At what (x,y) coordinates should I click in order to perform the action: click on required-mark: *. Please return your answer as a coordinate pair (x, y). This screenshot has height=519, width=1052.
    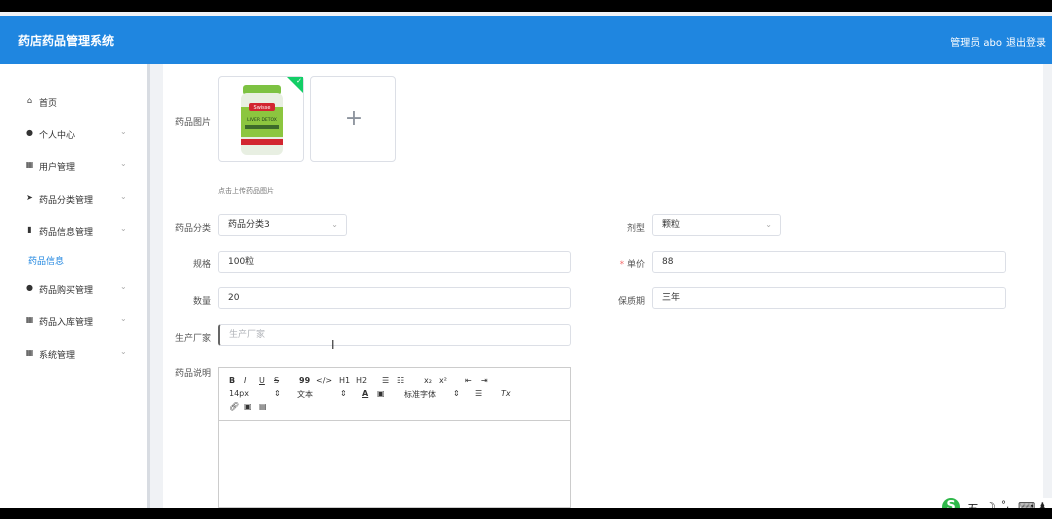
    Looking at the image, I should click on (622, 265).